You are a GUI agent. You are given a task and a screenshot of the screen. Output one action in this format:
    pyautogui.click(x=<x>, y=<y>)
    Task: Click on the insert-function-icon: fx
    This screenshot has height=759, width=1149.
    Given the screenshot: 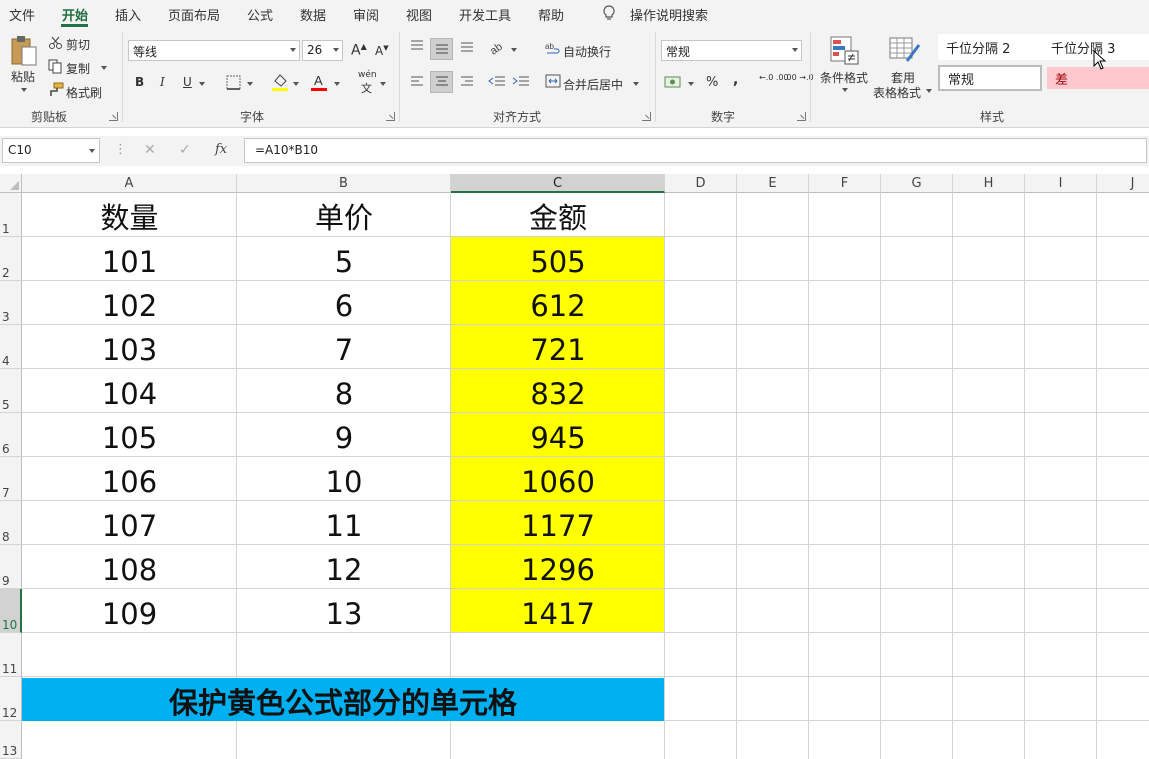 What is the action you would take?
    pyautogui.click(x=221, y=149)
    